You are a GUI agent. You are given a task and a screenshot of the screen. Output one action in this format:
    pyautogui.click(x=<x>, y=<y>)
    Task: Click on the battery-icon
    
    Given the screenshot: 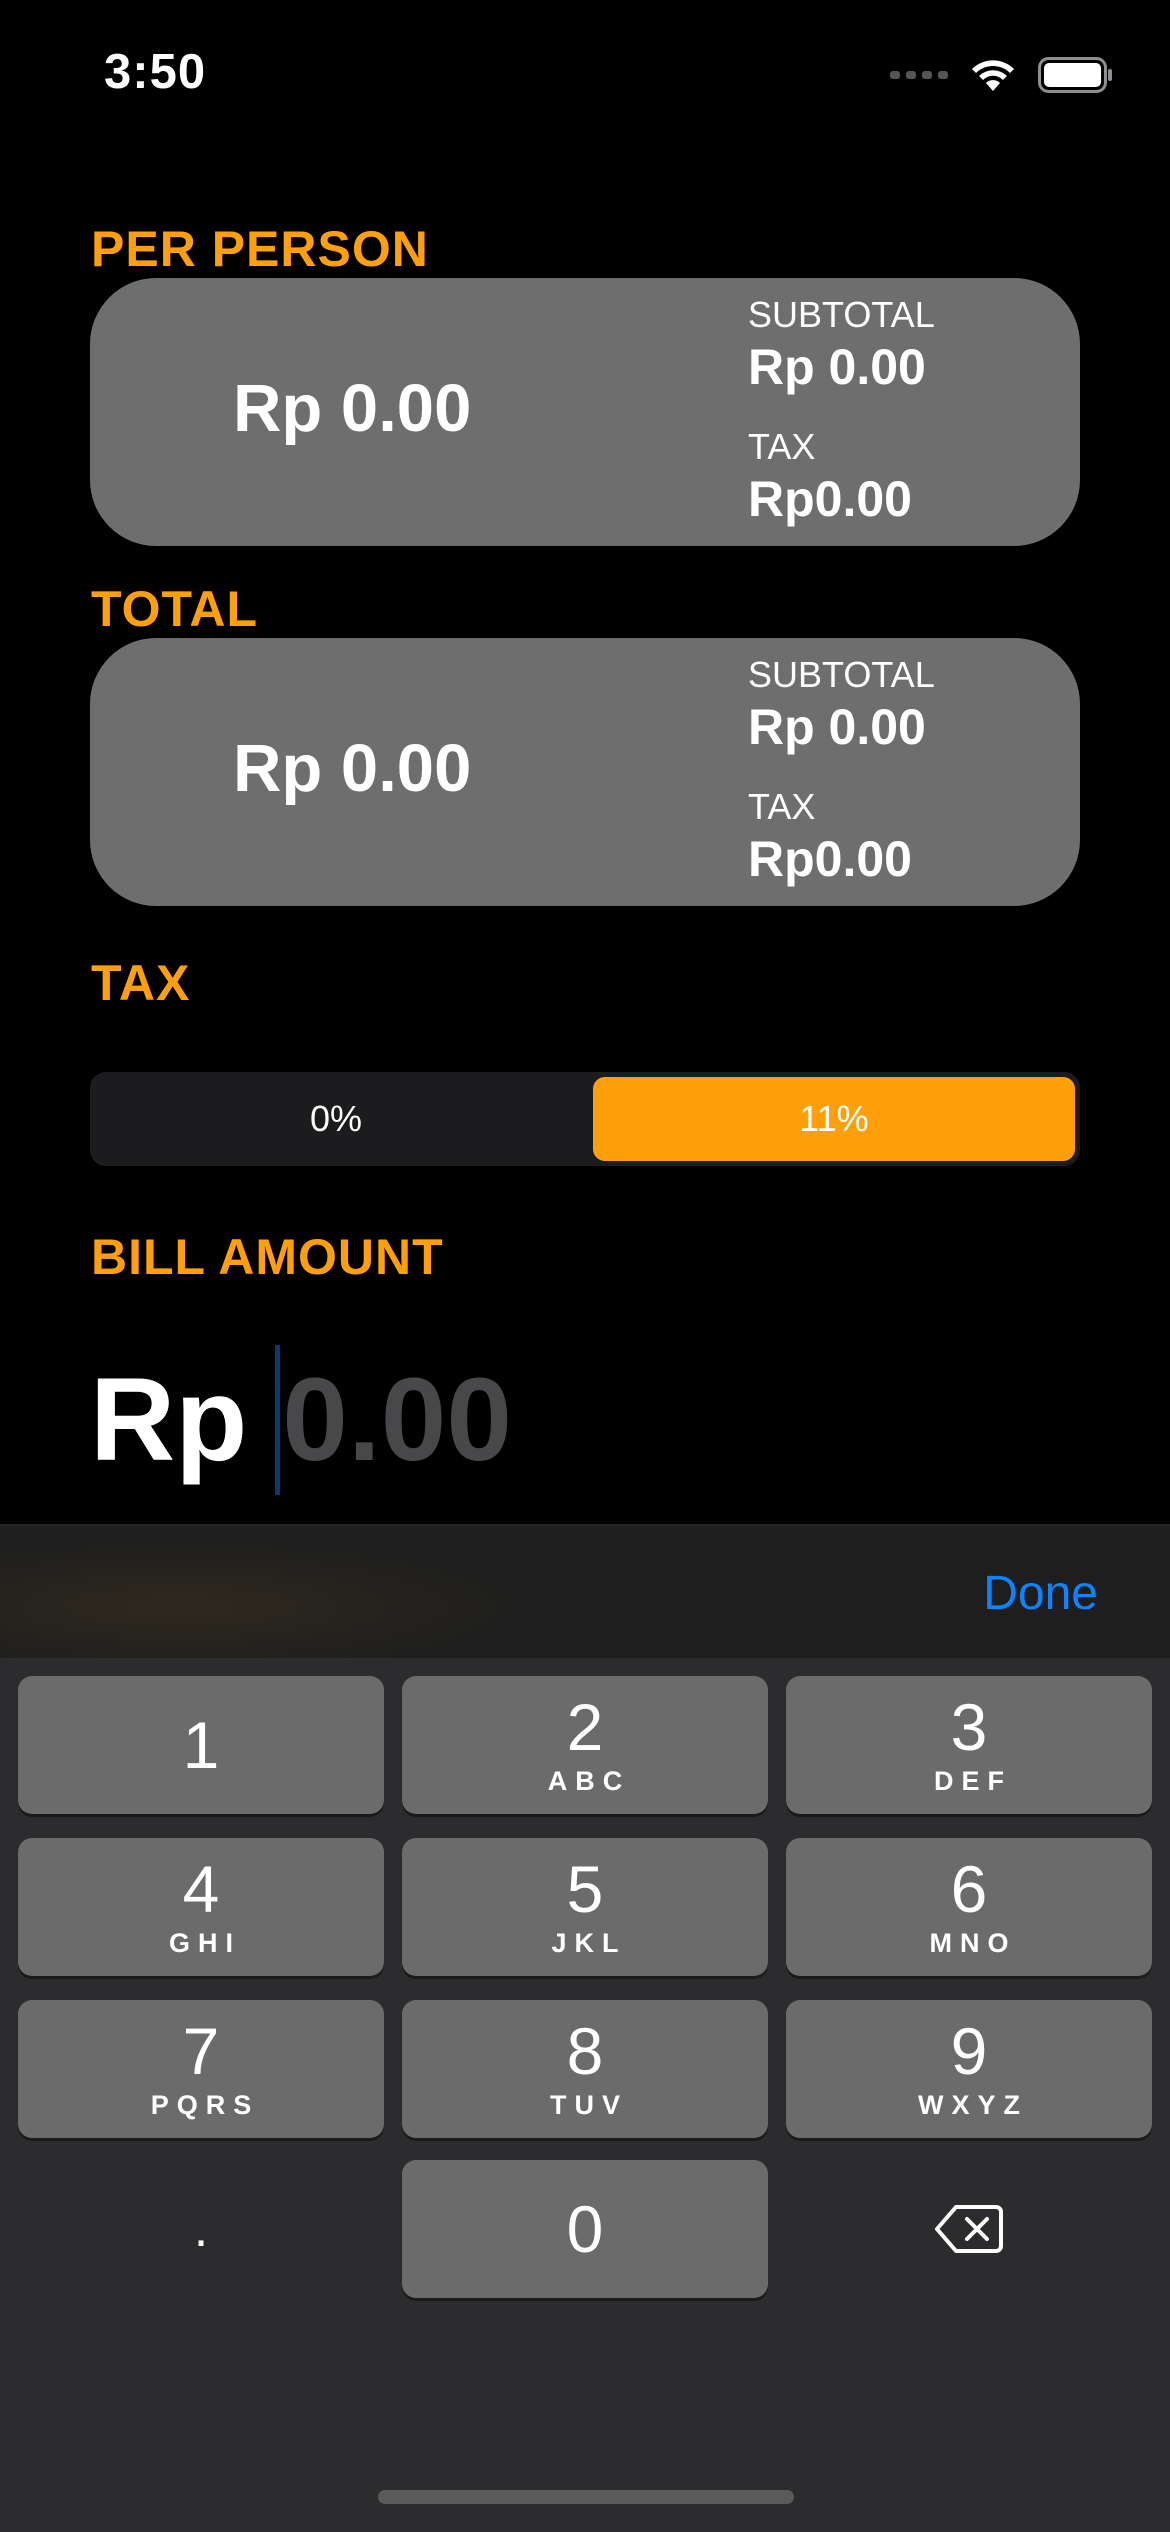 What is the action you would take?
    pyautogui.click(x=1075, y=75)
    